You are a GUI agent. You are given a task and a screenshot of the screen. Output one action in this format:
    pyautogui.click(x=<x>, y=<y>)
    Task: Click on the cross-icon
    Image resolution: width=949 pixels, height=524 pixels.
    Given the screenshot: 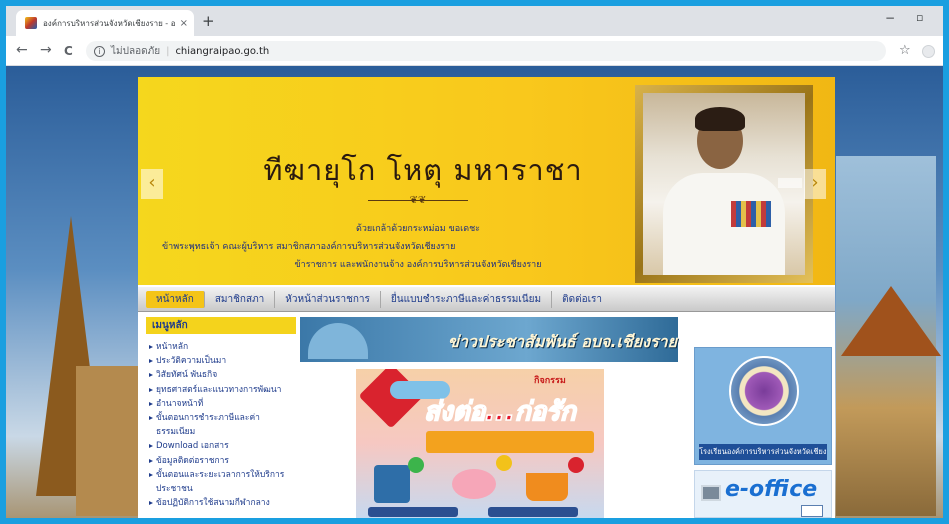 What is the action you would take?
    pyautogui.click(x=576, y=465)
    